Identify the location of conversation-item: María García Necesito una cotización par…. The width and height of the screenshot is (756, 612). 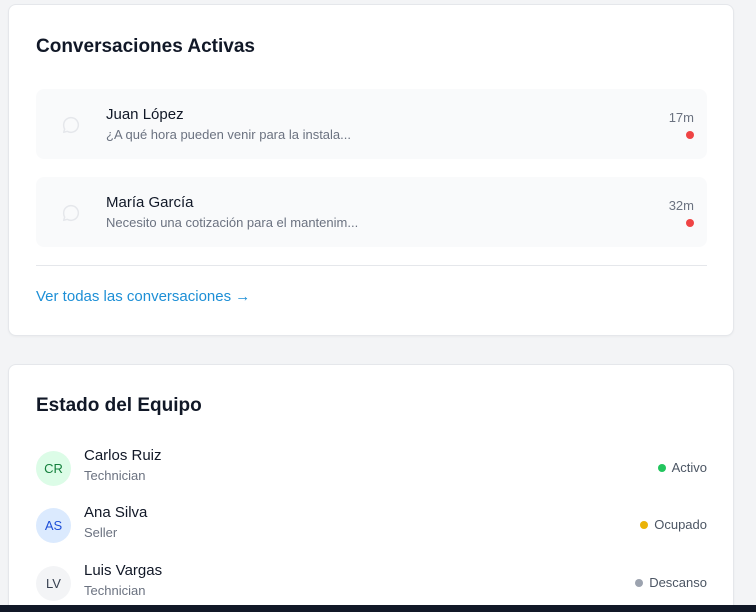
(371, 212).